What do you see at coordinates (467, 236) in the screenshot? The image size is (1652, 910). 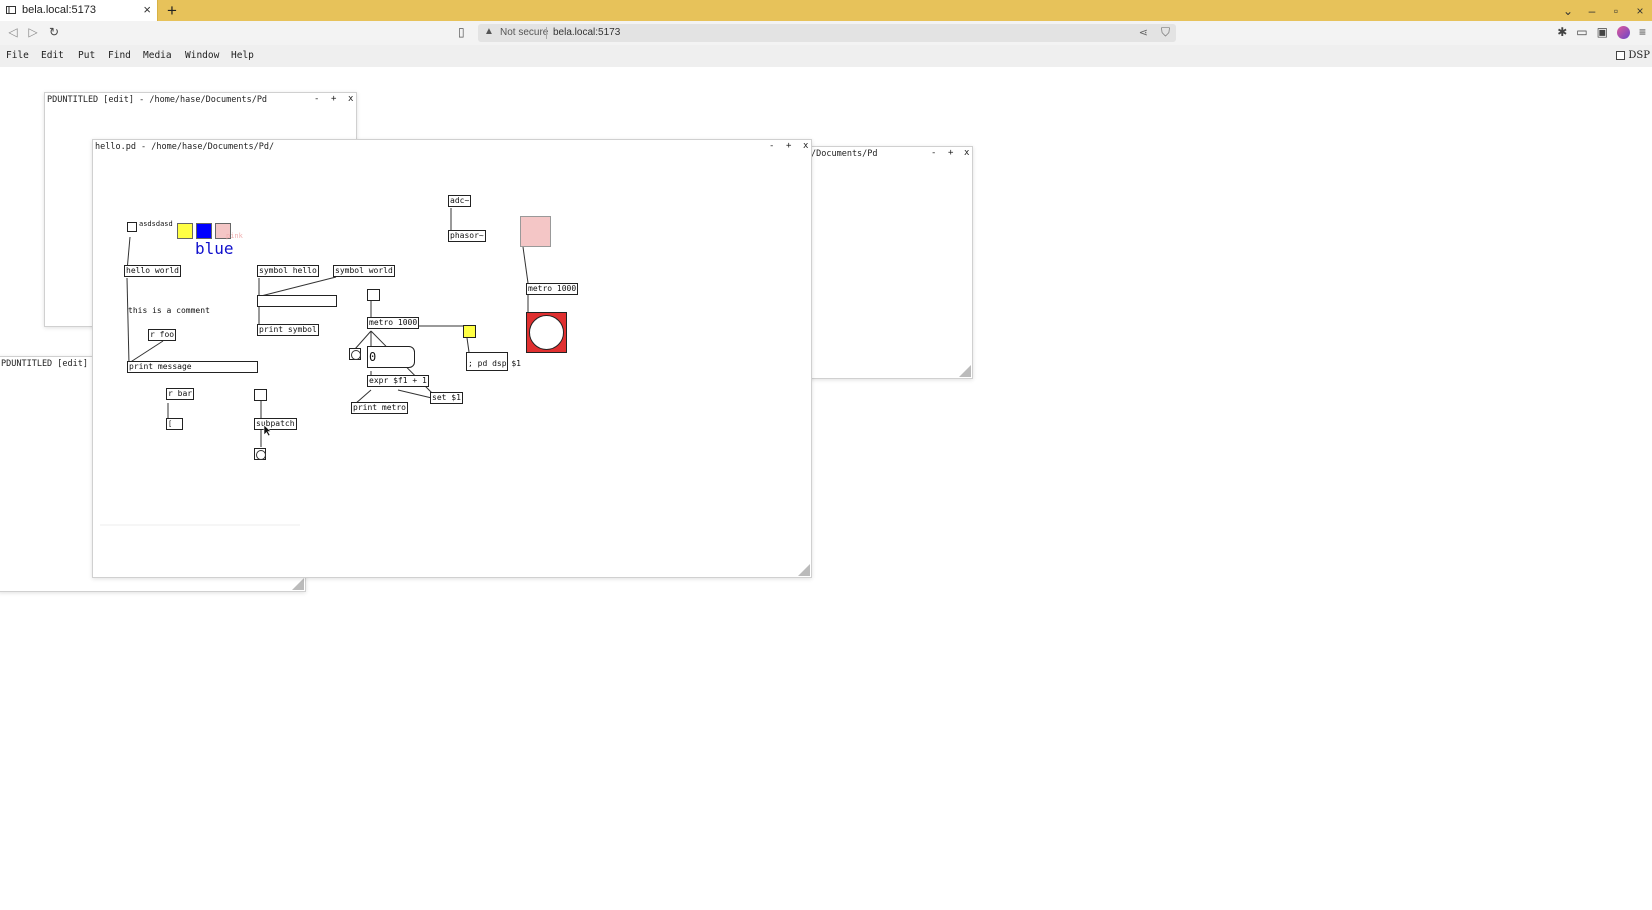 I see `object-phasor: phasor~` at bounding box center [467, 236].